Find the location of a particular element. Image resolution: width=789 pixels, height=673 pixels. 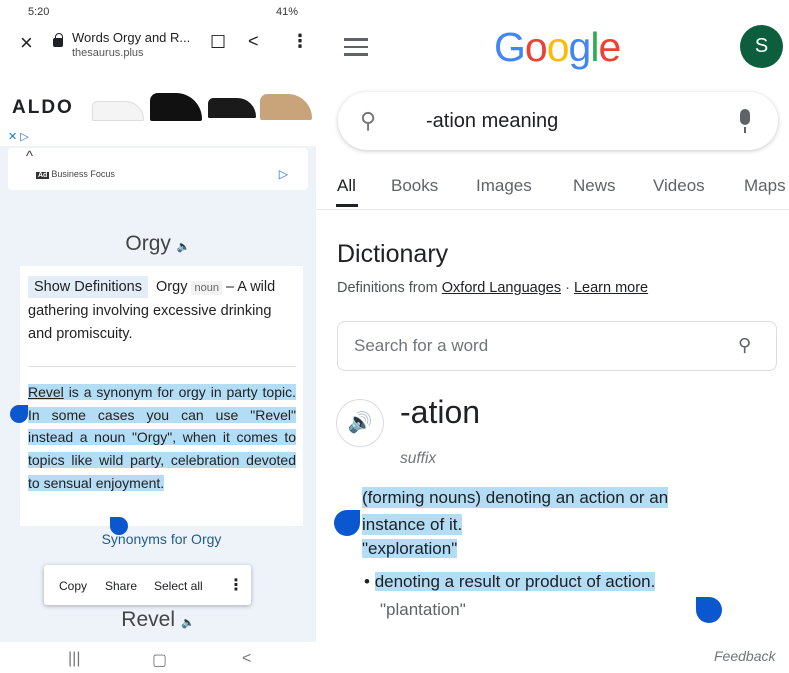

divider is located at coordinates (162, 366).